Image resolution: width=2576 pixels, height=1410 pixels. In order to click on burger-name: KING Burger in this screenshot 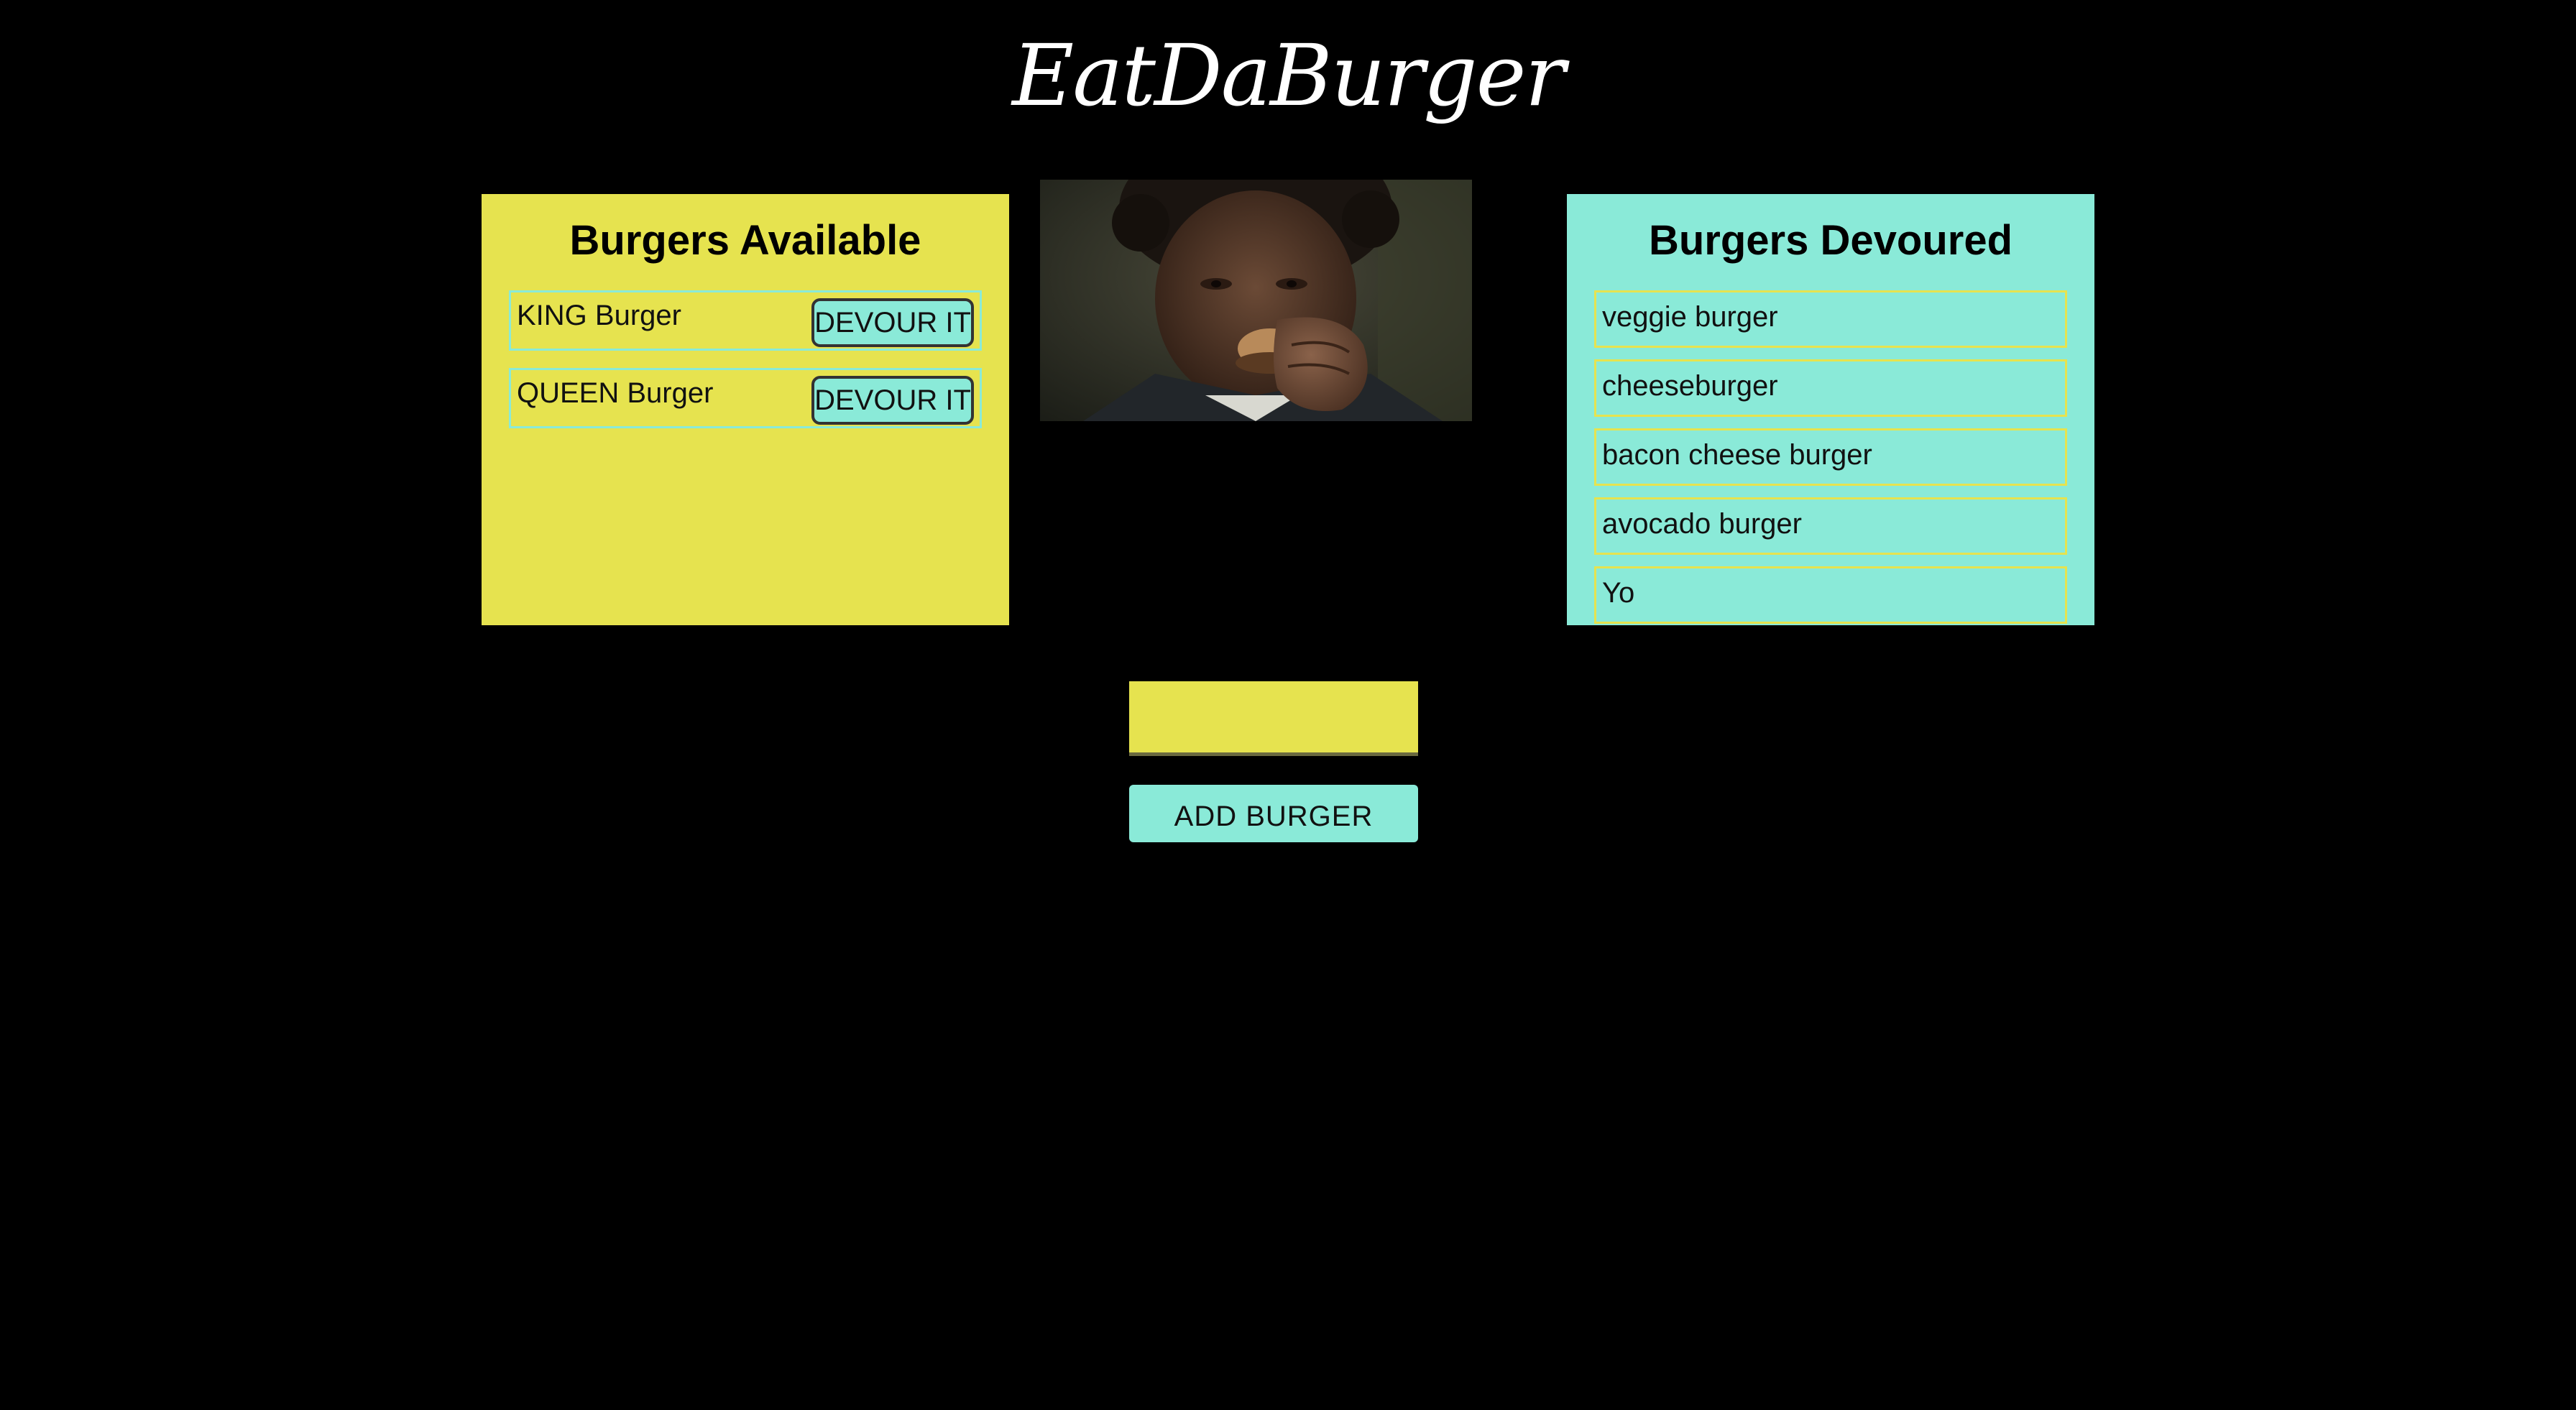, I will do `click(599, 315)`.